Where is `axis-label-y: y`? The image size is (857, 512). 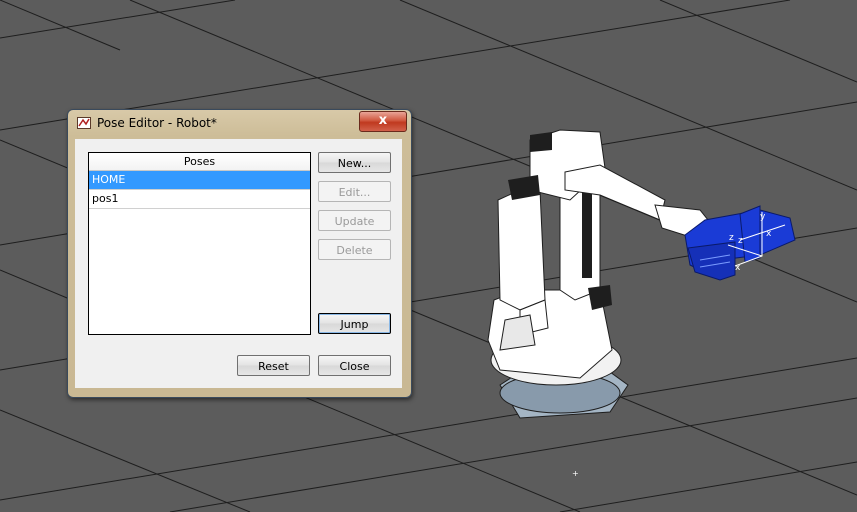
axis-label-y: y is located at coordinates (763, 217).